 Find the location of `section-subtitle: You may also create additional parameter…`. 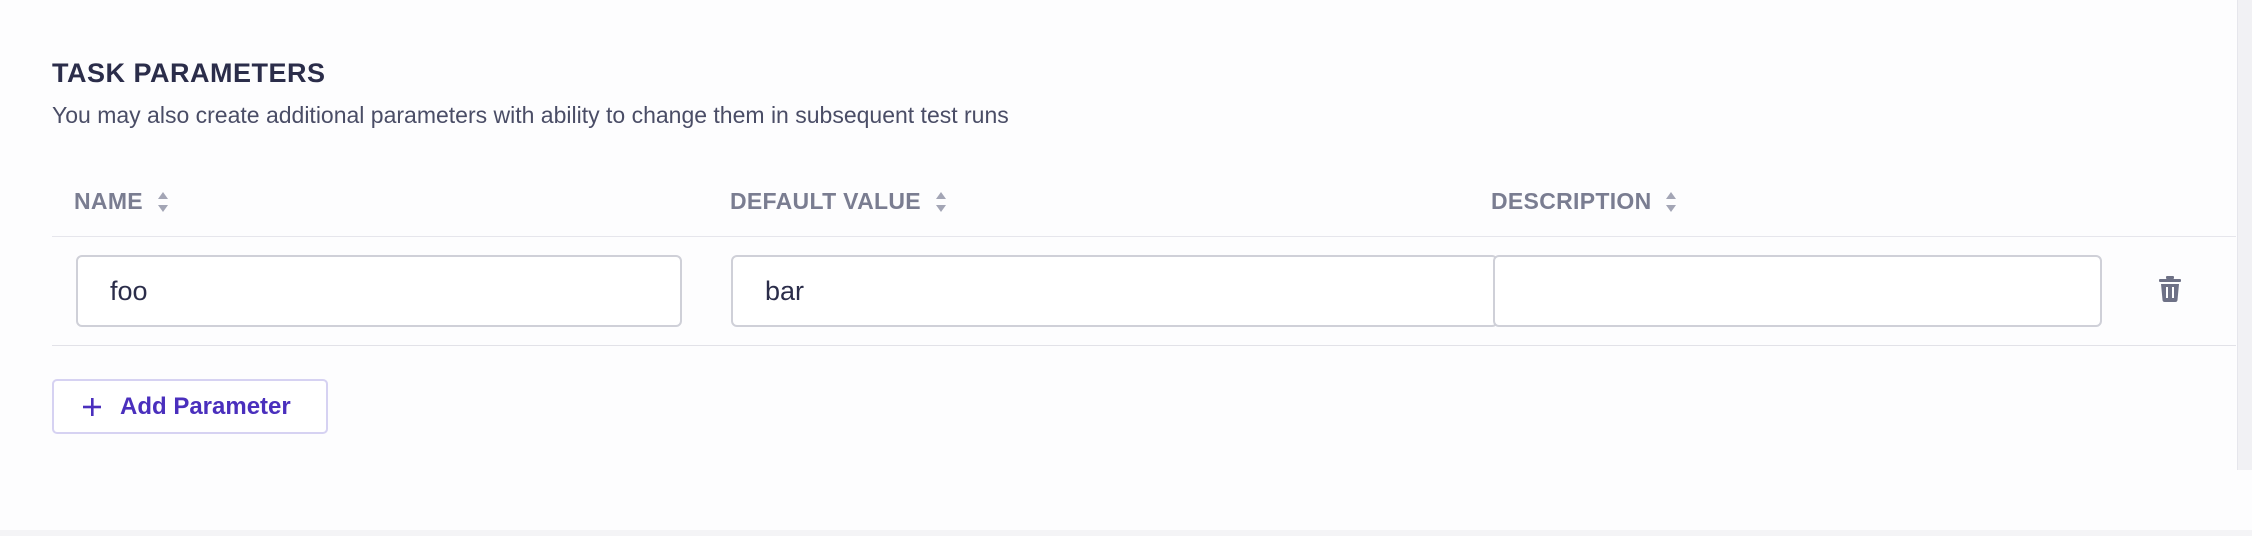

section-subtitle: You may also create additional parameter… is located at coordinates (530, 115).